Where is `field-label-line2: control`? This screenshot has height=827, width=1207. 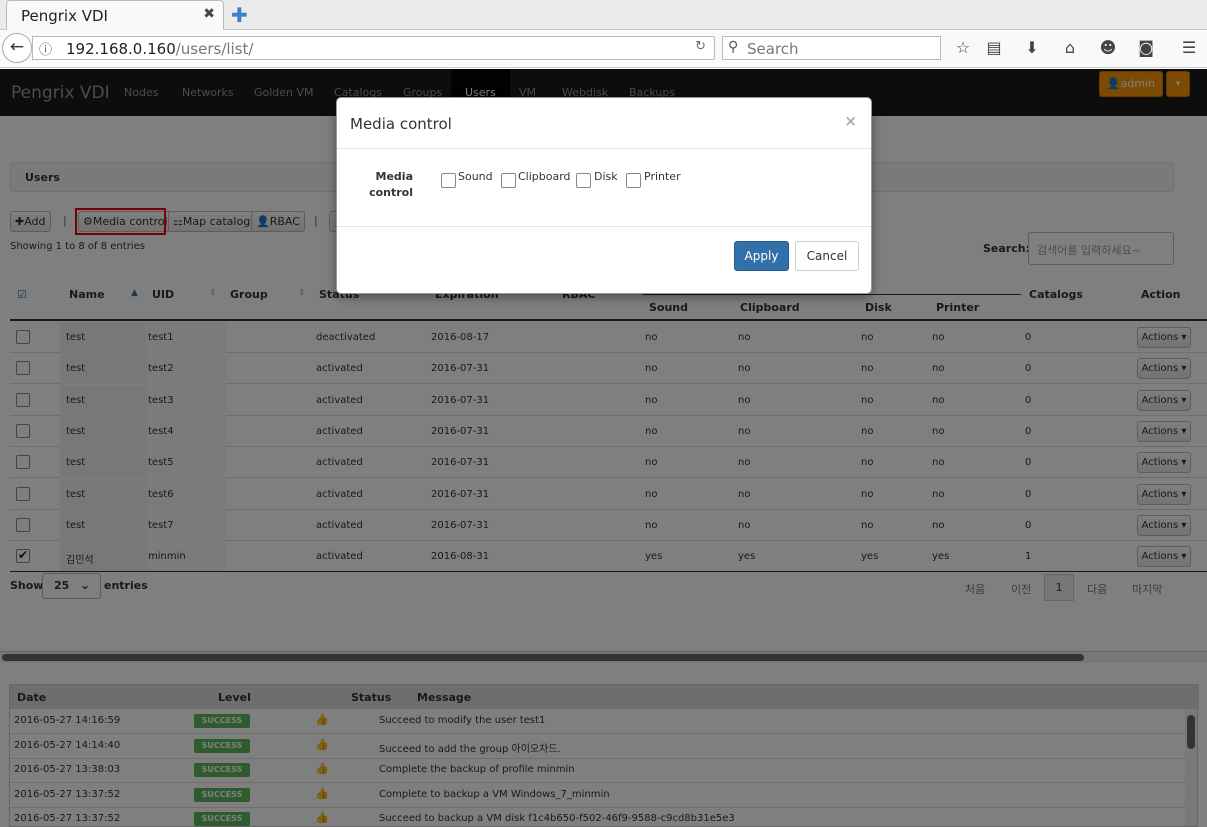 field-label-line2: control is located at coordinates (391, 192).